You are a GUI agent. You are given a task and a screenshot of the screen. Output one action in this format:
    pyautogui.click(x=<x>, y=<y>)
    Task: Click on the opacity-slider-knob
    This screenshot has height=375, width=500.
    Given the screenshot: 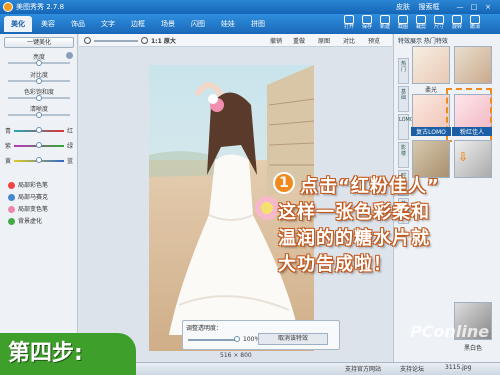 What is the action you would take?
    pyautogui.click(x=237, y=339)
    